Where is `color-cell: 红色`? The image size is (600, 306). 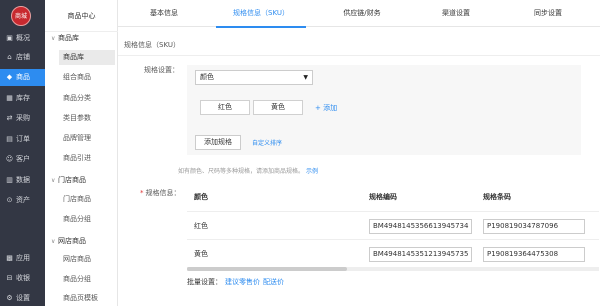
color-cell: 红色 is located at coordinates (201, 226).